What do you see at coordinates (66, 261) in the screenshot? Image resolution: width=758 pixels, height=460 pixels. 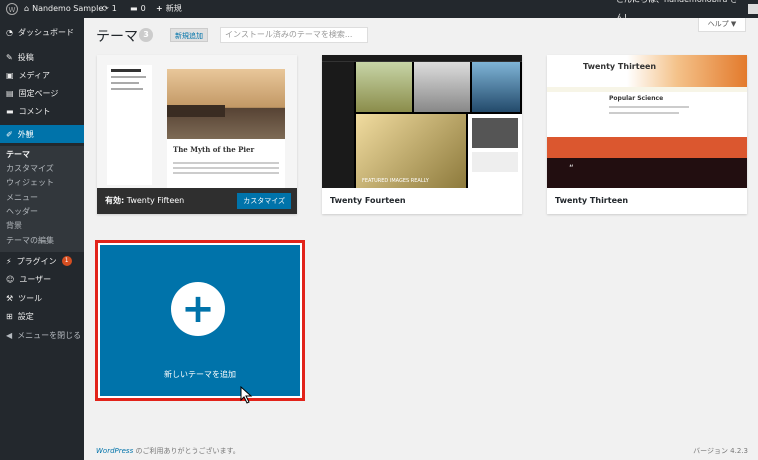 I see `plugin-update-badge: 1` at bounding box center [66, 261].